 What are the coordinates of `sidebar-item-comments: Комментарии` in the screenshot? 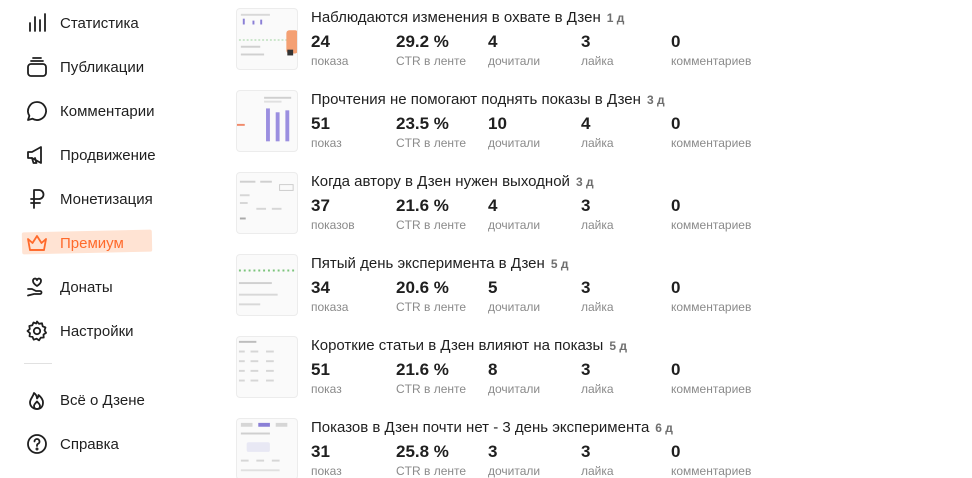 It's located at (89, 111).